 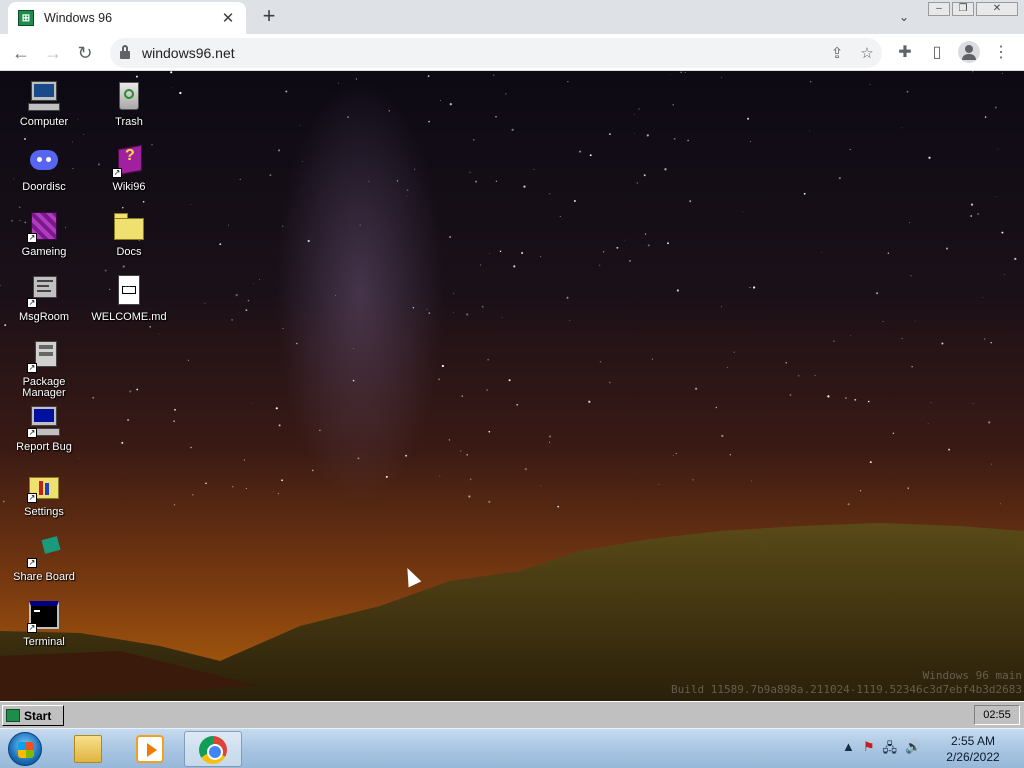 What do you see at coordinates (44, 122) in the screenshot?
I see `icon-label: Computer` at bounding box center [44, 122].